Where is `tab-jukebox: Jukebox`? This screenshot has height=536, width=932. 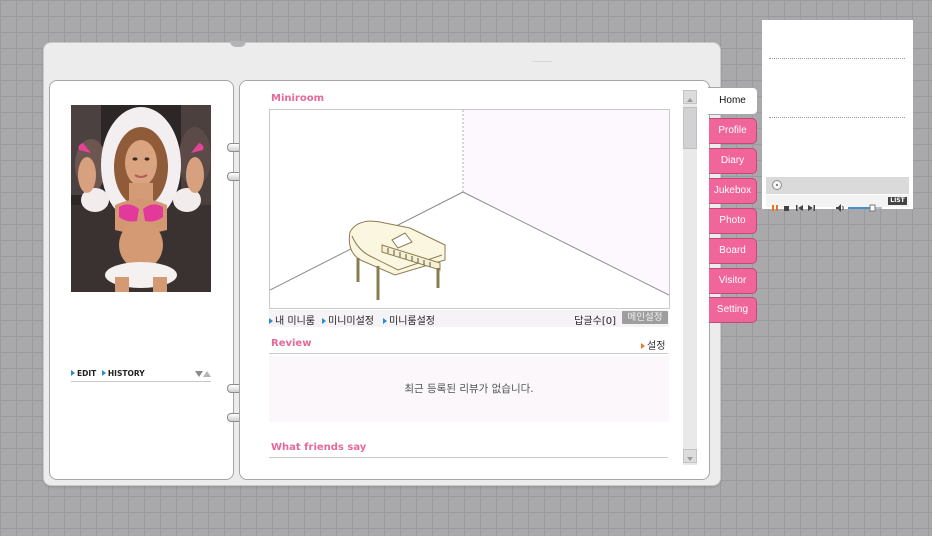 tab-jukebox: Jukebox is located at coordinates (733, 191).